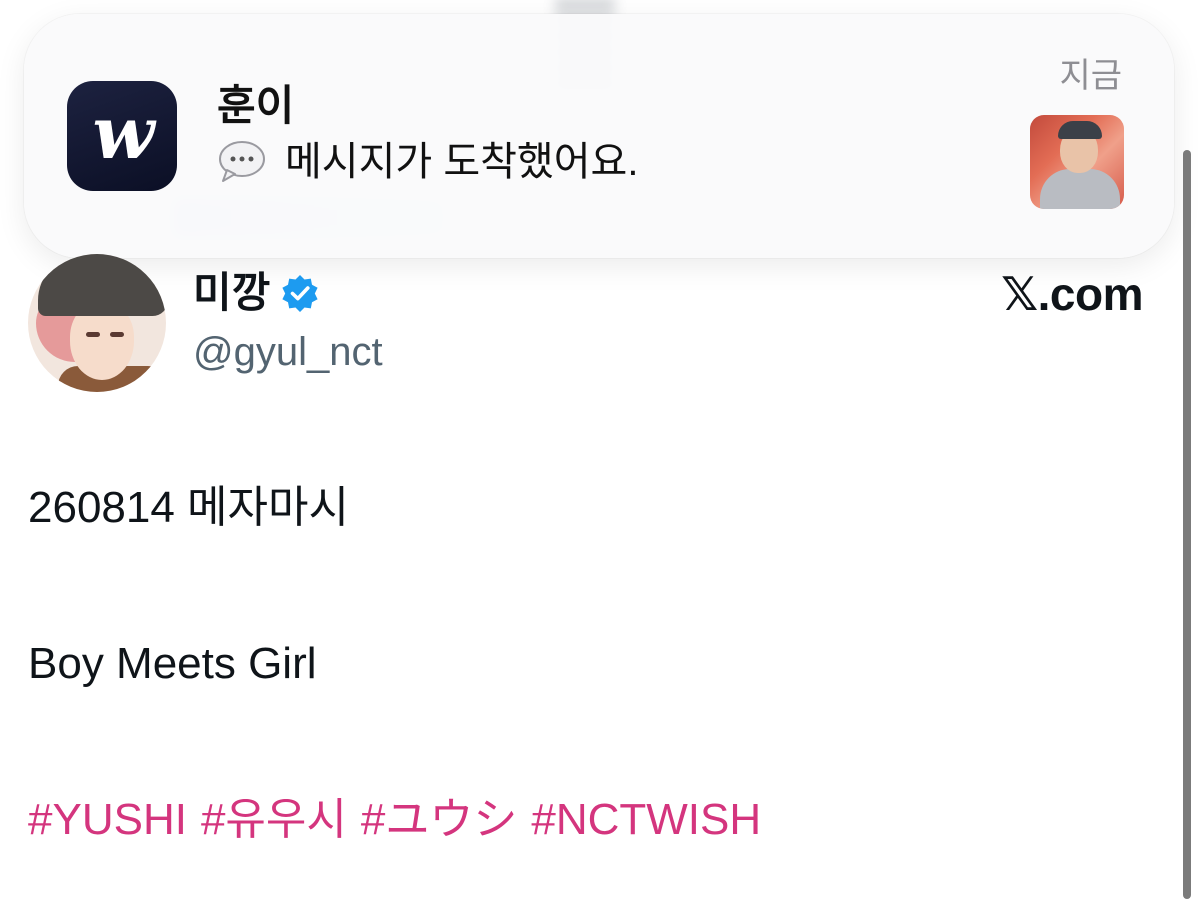 Image resolution: width=1200 pixels, height=899 pixels. I want to click on tweet-text-line: Boy Meets Girl, so click(172, 663).